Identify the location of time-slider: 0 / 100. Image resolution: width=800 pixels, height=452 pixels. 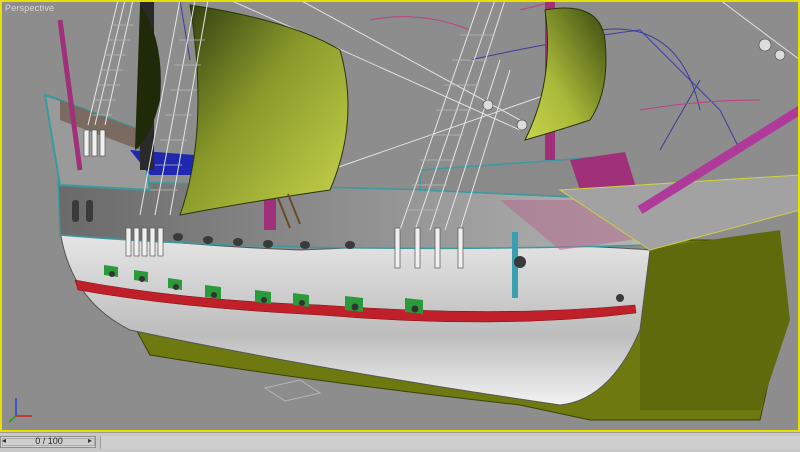
(48, 442).